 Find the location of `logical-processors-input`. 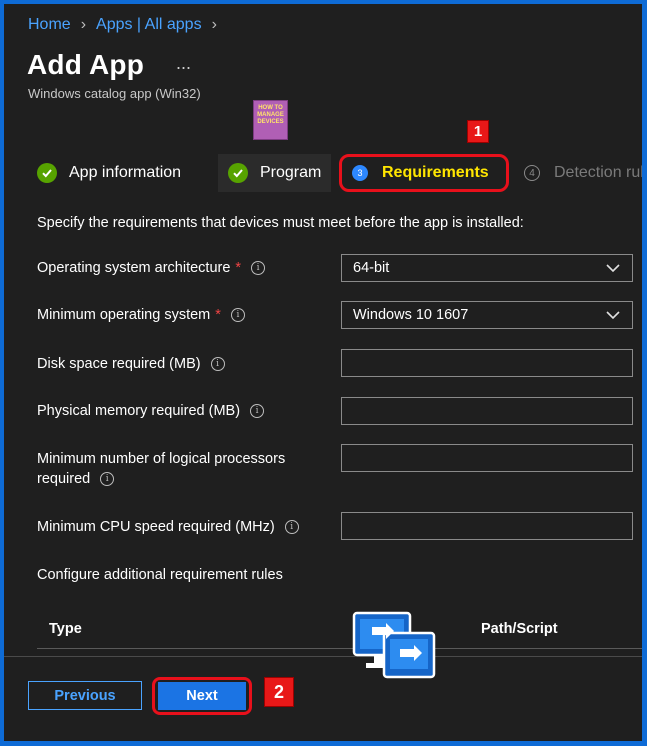

logical-processors-input is located at coordinates (487, 458).